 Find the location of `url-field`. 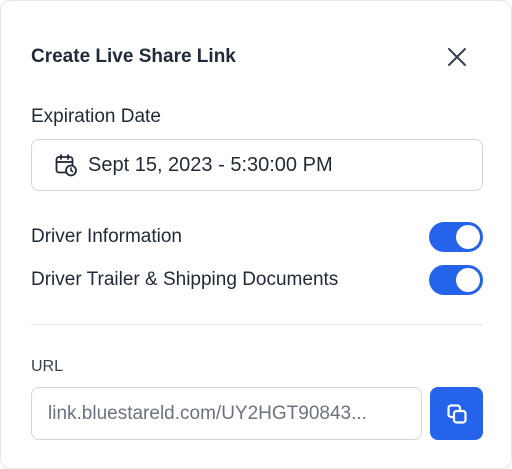

url-field is located at coordinates (226, 413).